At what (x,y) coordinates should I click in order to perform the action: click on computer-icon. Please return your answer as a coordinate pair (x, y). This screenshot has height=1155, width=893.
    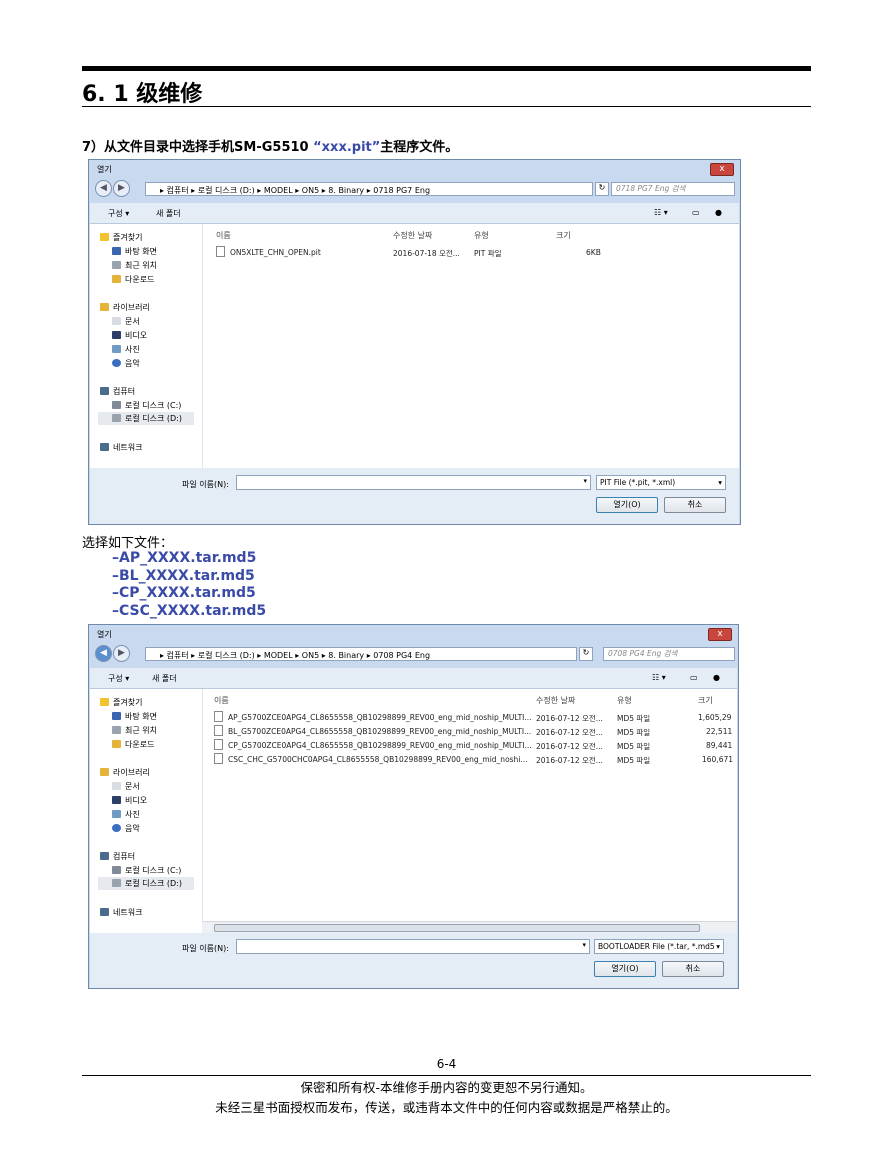
    Looking at the image, I should click on (104, 856).